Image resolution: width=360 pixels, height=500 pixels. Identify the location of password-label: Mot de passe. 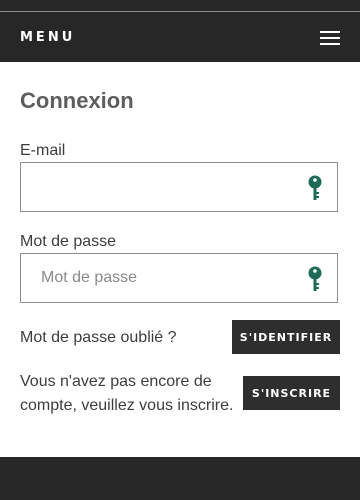
(68, 241).